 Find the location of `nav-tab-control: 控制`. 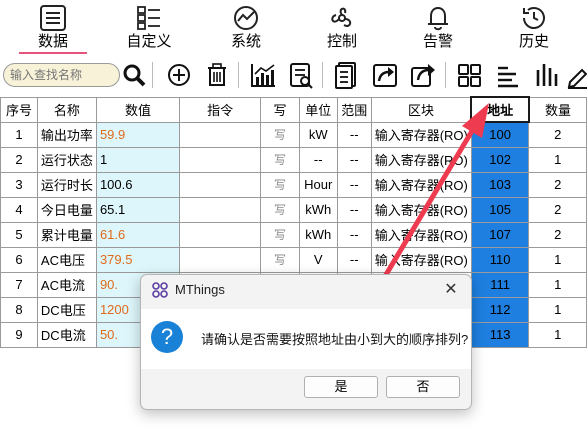

nav-tab-control: 控制 is located at coordinates (342, 27).